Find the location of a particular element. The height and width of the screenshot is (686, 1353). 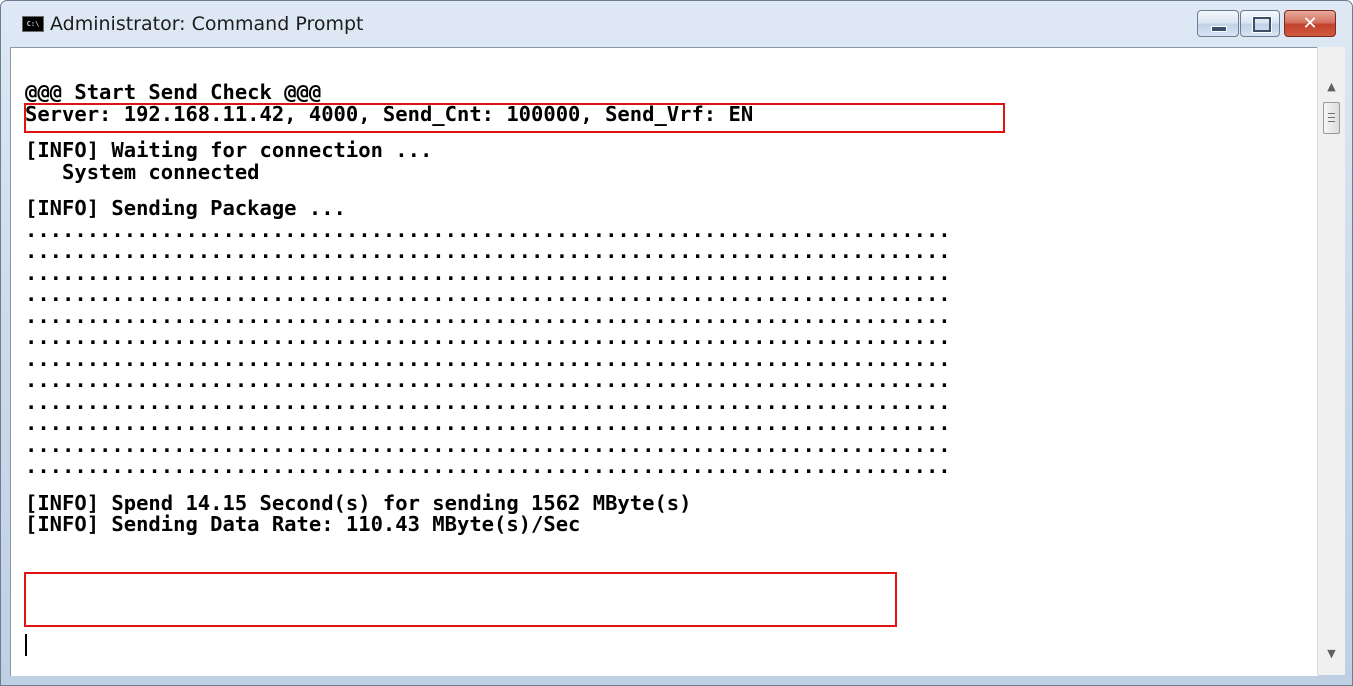

close-icon: ✕ is located at coordinates (1310, 23).